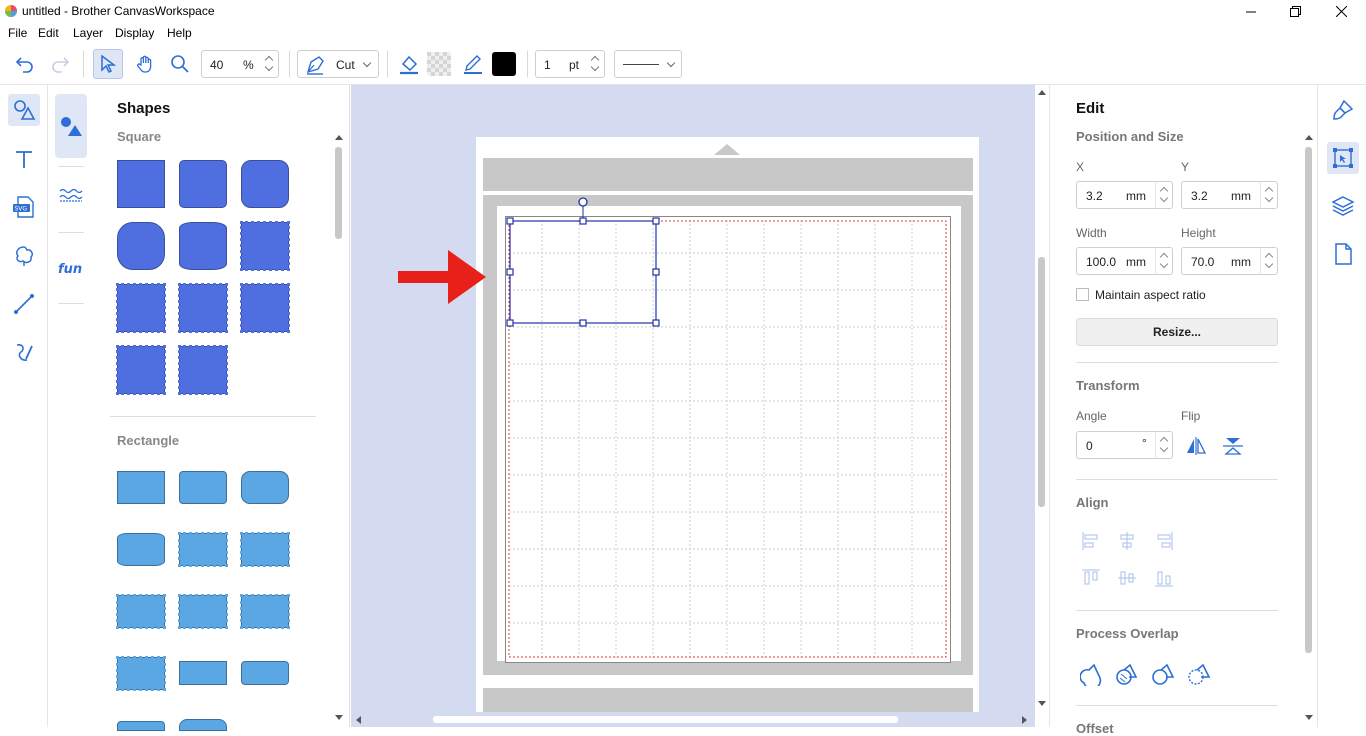 The image size is (1366, 736). What do you see at coordinates (24, 110) in the screenshot?
I see `shapes-tool-button` at bounding box center [24, 110].